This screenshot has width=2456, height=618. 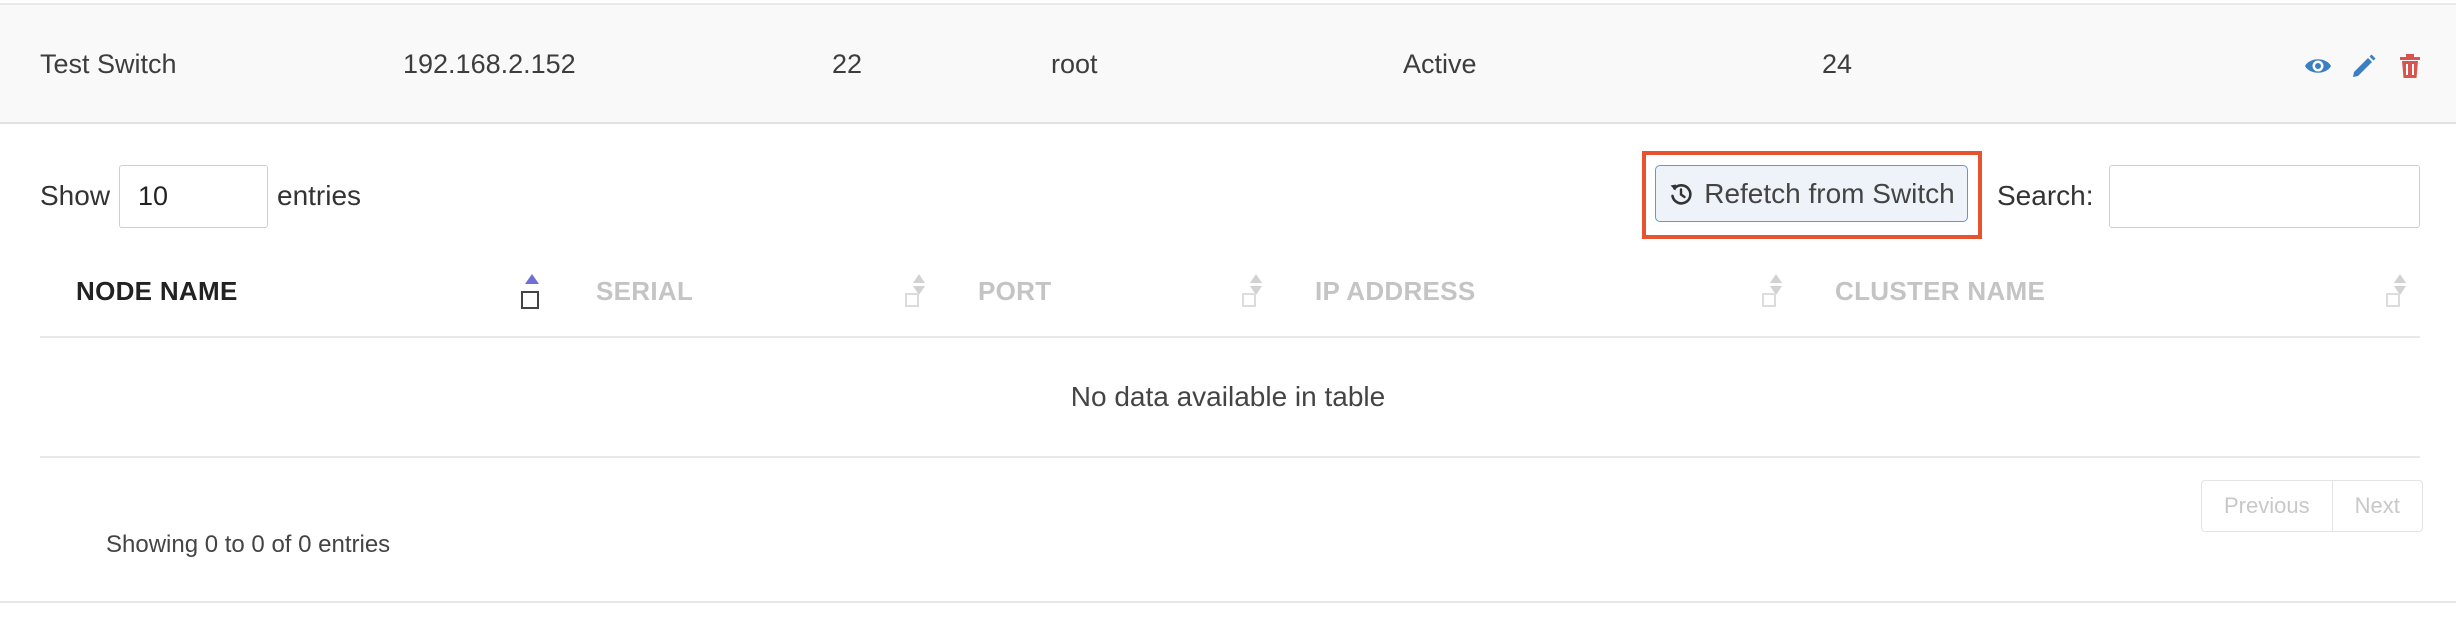 I want to click on column-header-node-name: NODE NAME, so click(x=157, y=291).